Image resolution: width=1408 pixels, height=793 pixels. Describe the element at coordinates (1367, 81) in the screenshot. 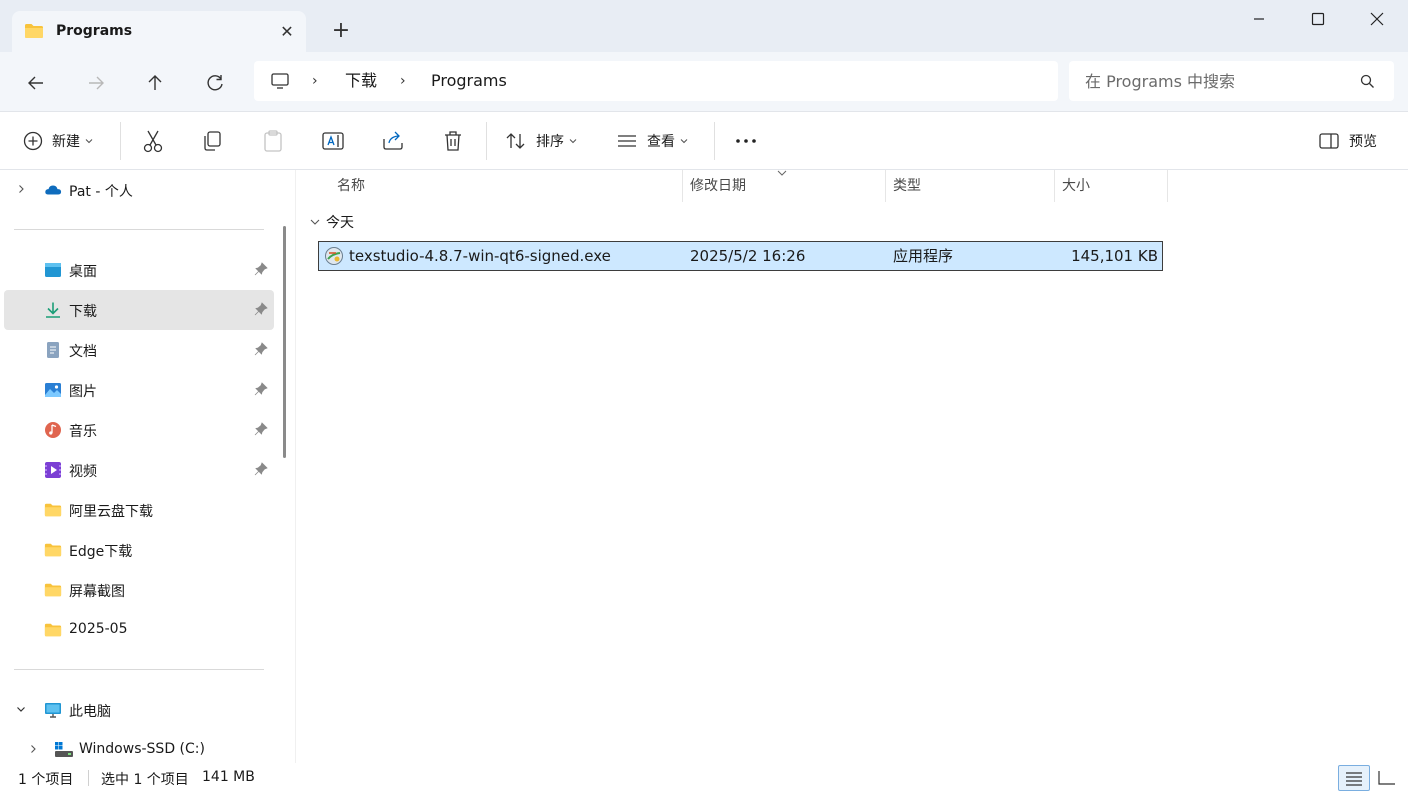

I see `search-icon` at that location.